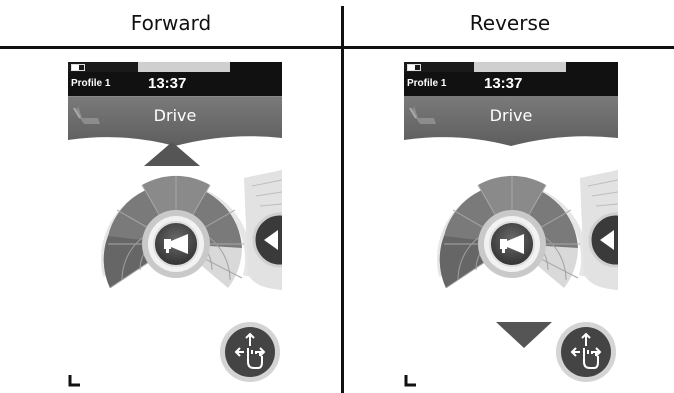 The image size is (674, 393). I want to click on column-divider, so click(342, 199).